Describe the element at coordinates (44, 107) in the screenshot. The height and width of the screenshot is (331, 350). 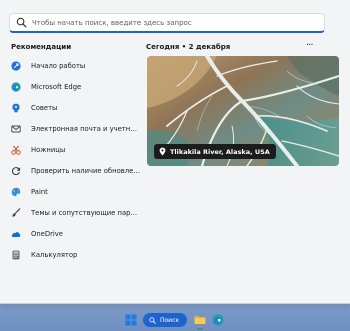
I see `rec-item-label: Советы` at that location.